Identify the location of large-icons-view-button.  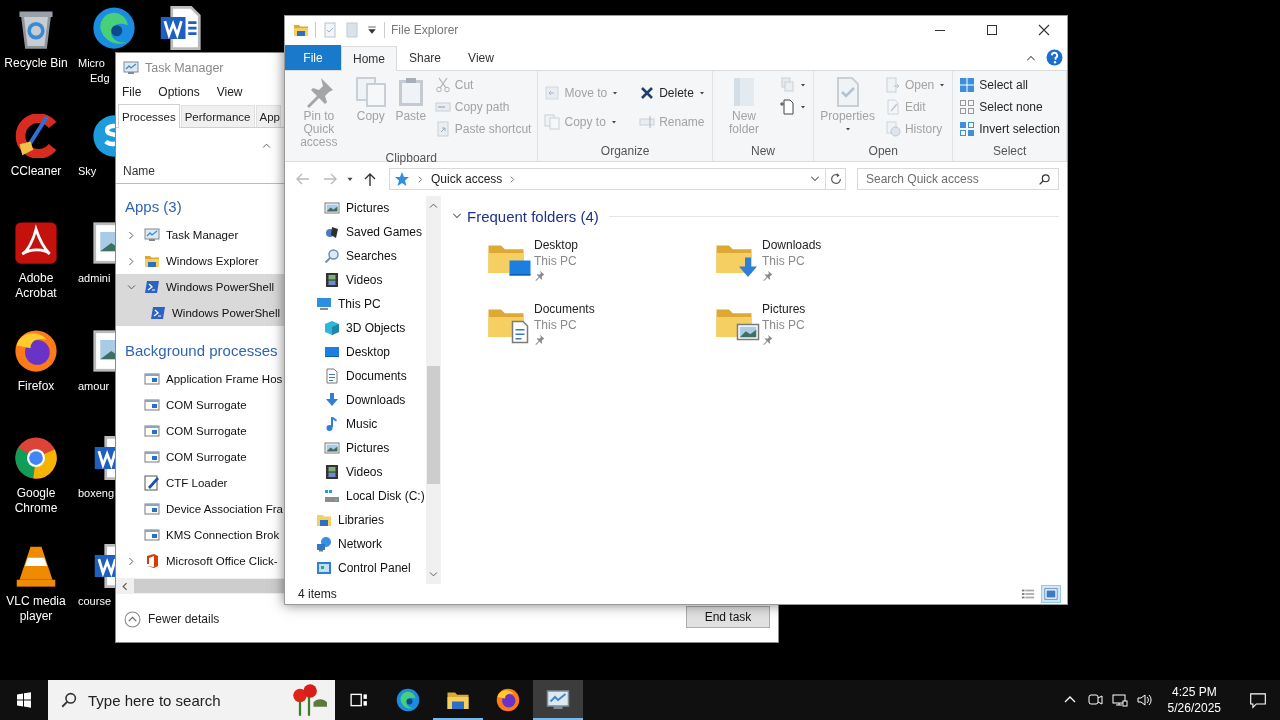
(1051, 594).